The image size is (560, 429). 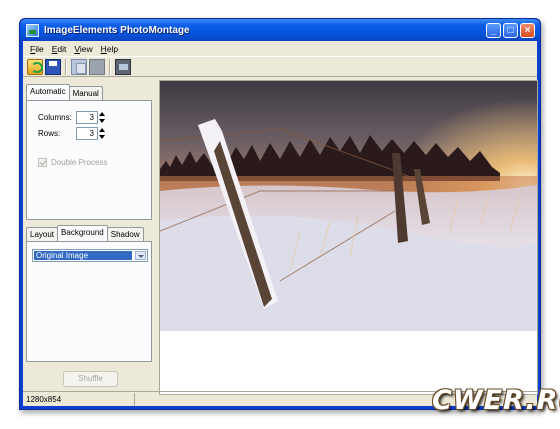 I want to click on automatic-panel: Columns: 3 Rows: 3 Double Process, so click(x=89, y=160).